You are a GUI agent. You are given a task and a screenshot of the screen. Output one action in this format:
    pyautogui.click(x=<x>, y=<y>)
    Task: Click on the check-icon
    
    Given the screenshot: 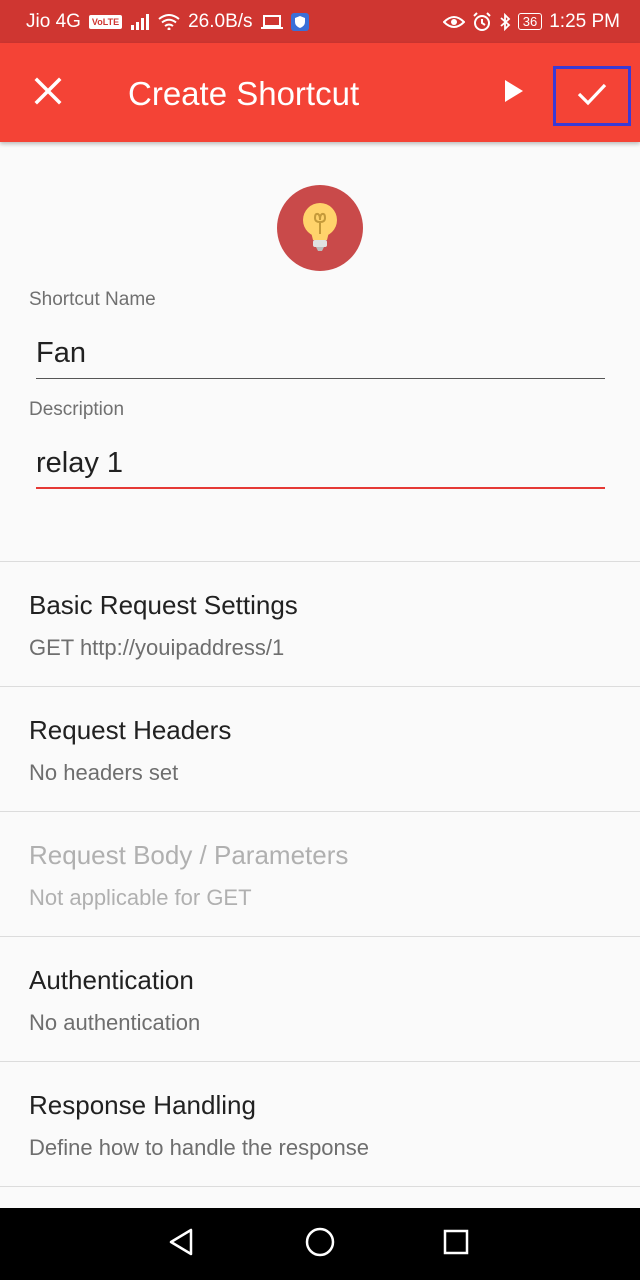 What is the action you would take?
    pyautogui.click(x=592, y=96)
    